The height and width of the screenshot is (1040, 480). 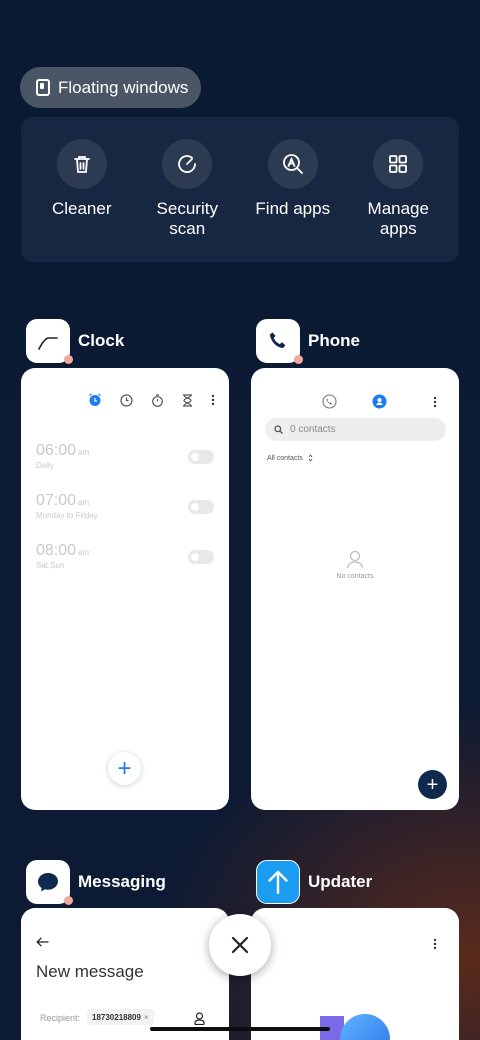 What do you see at coordinates (292, 164) in the screenshot?
I see `find-apps-icon` at bounding box center [292, 164].